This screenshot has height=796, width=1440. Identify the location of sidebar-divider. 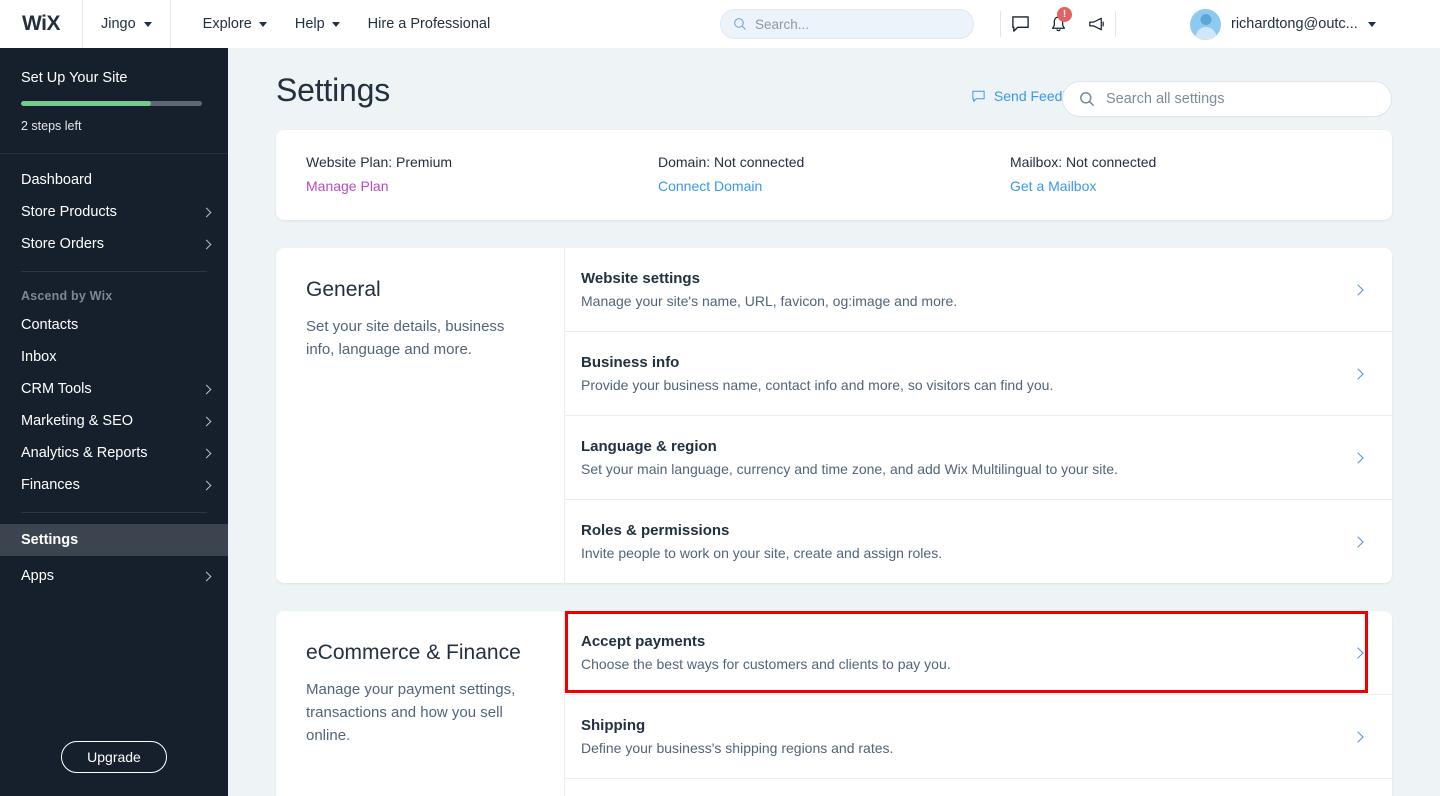
(114, 271).